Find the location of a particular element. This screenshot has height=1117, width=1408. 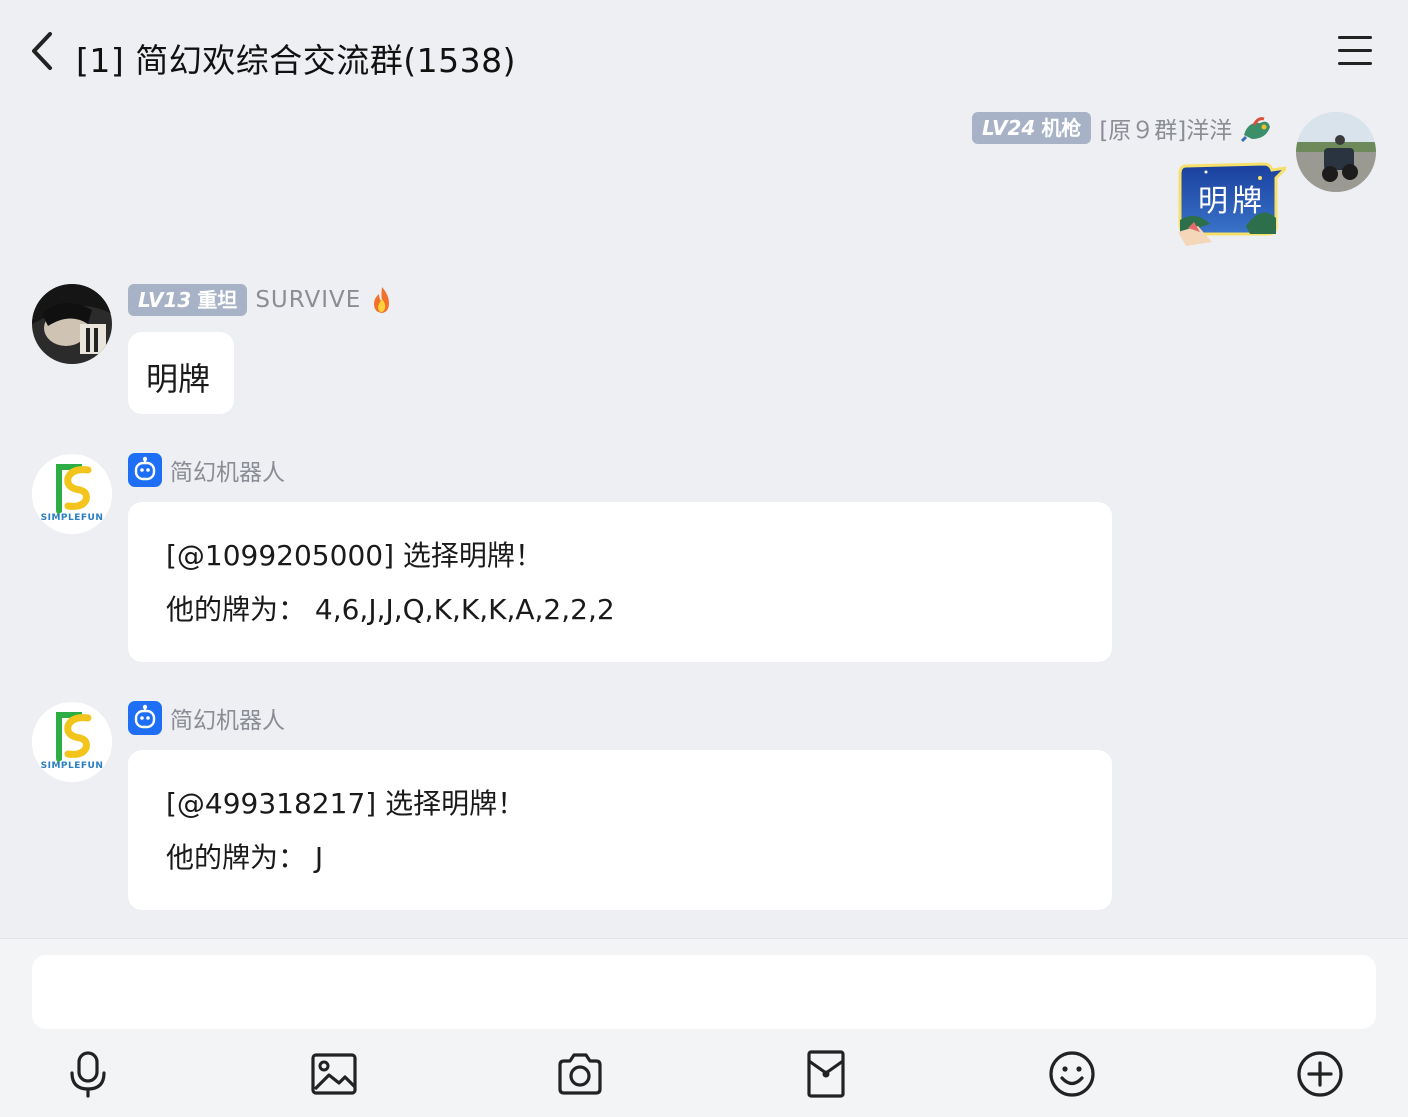

back-arrow-icon is located at coordinates (44, 51).